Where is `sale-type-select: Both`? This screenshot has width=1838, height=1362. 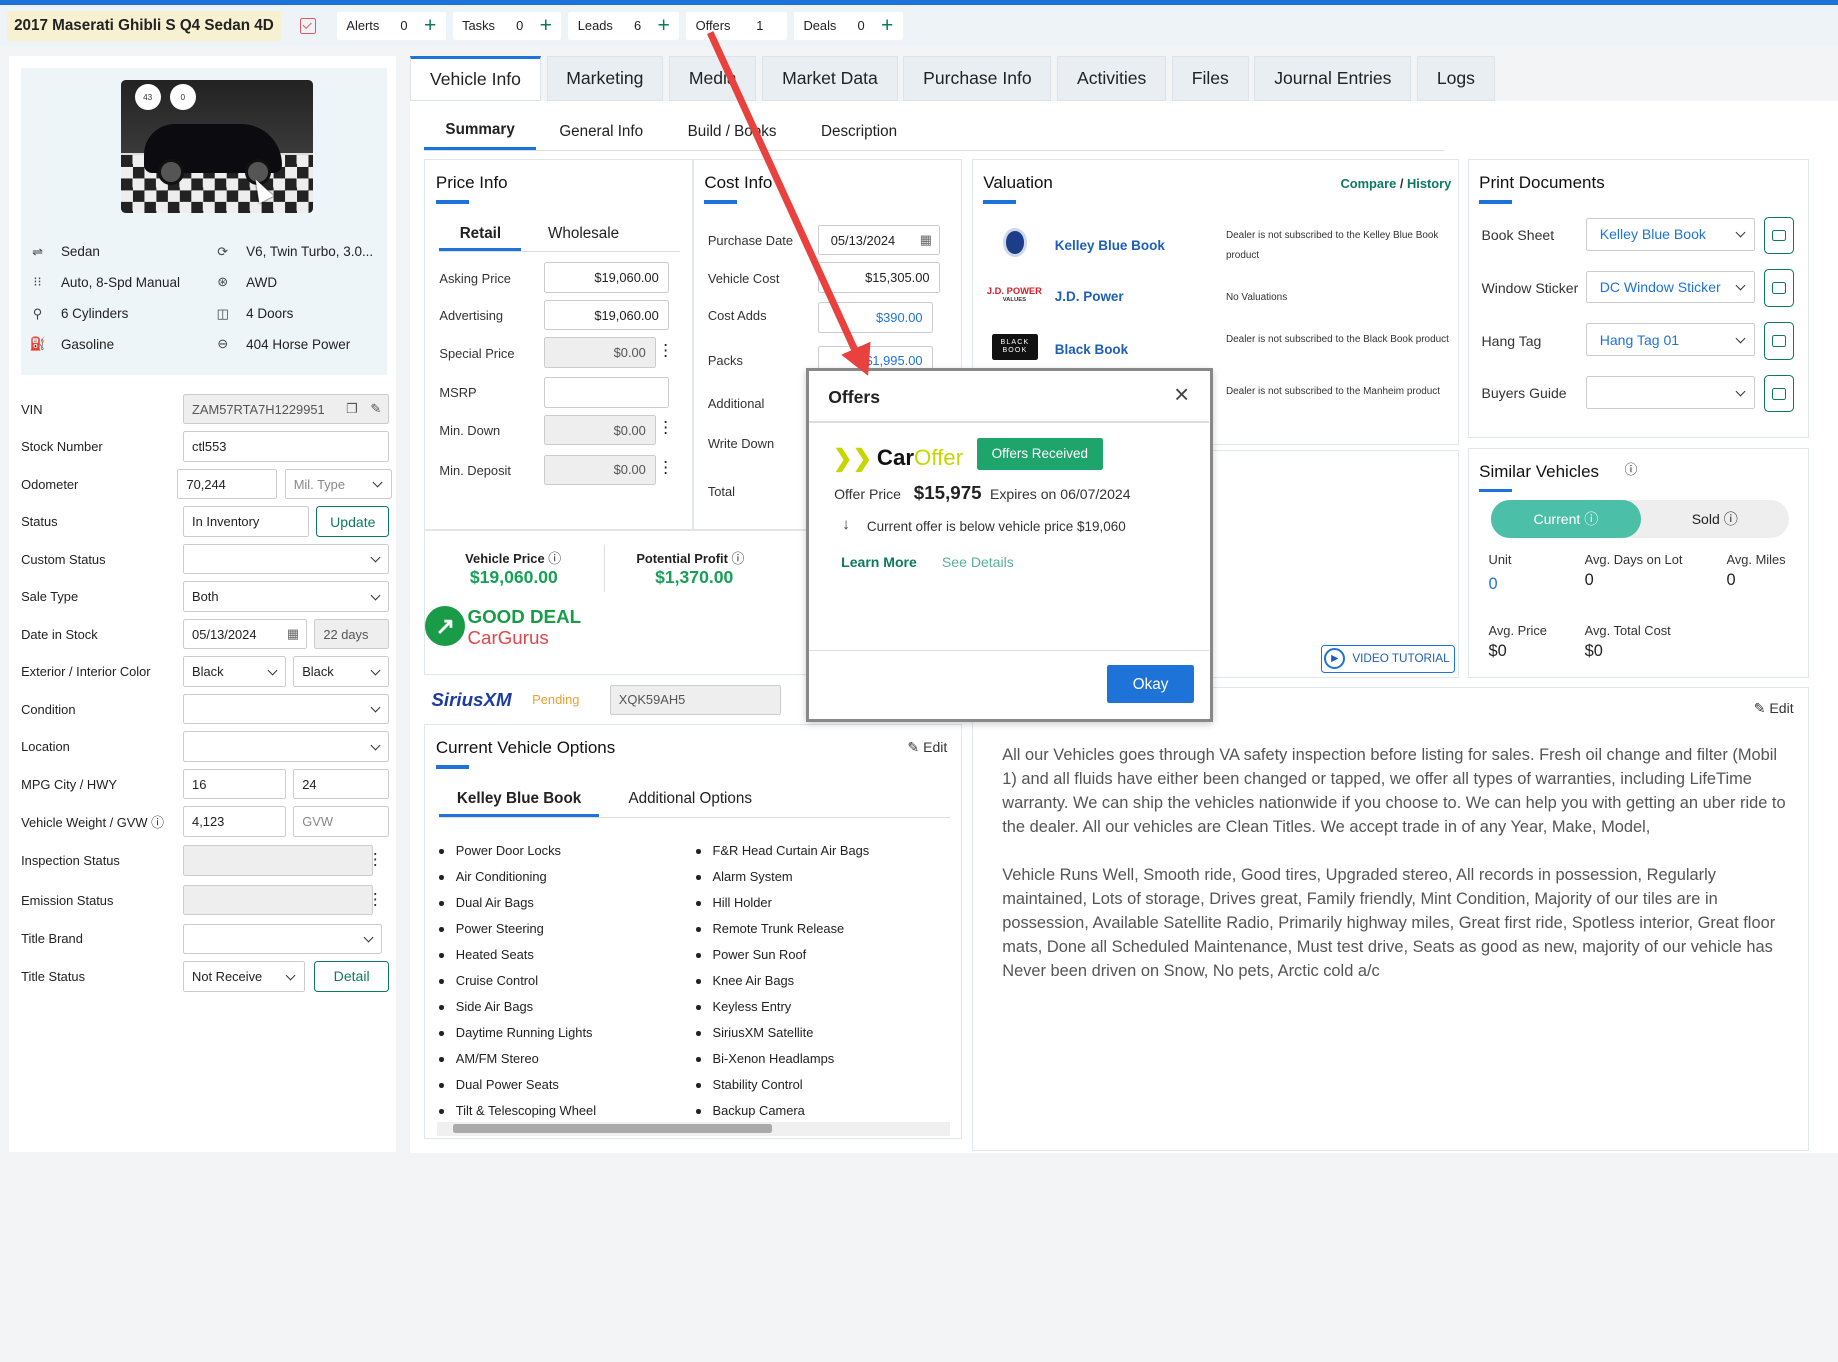 sale-type-select: Both is located at coordinates (286, 596).